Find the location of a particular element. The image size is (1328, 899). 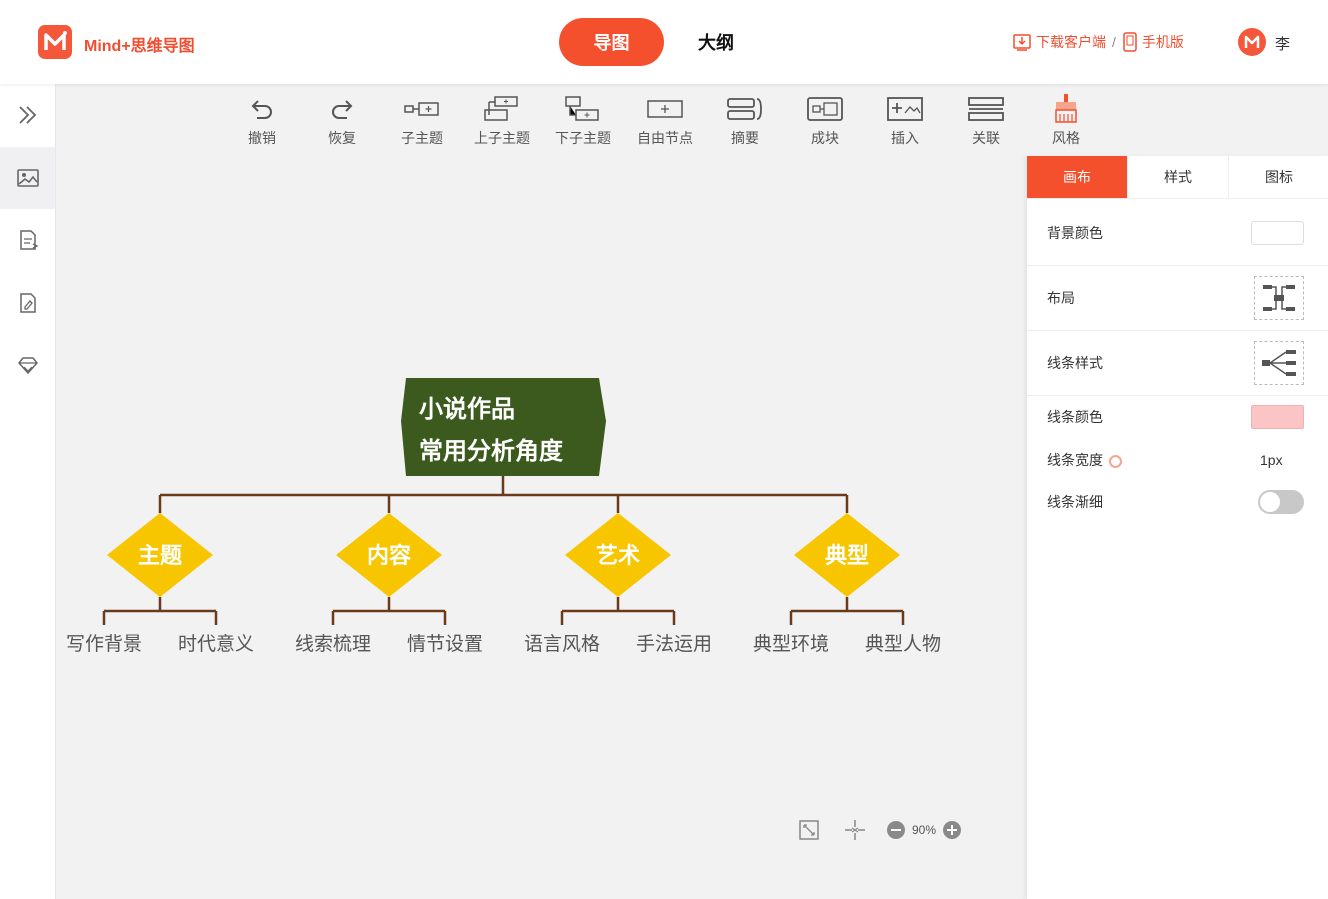

style-button: 风格 is located at coordinates (1066, 122).